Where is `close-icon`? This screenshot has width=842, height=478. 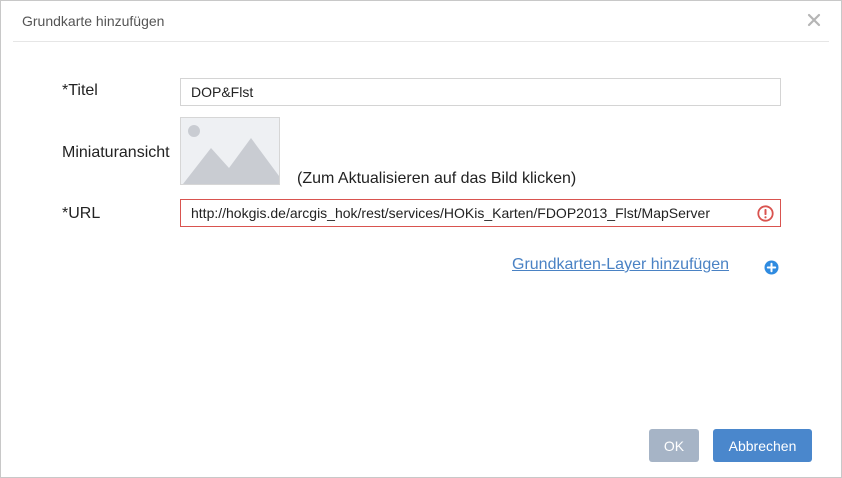 close-icon is located at coordinates (814, 20).